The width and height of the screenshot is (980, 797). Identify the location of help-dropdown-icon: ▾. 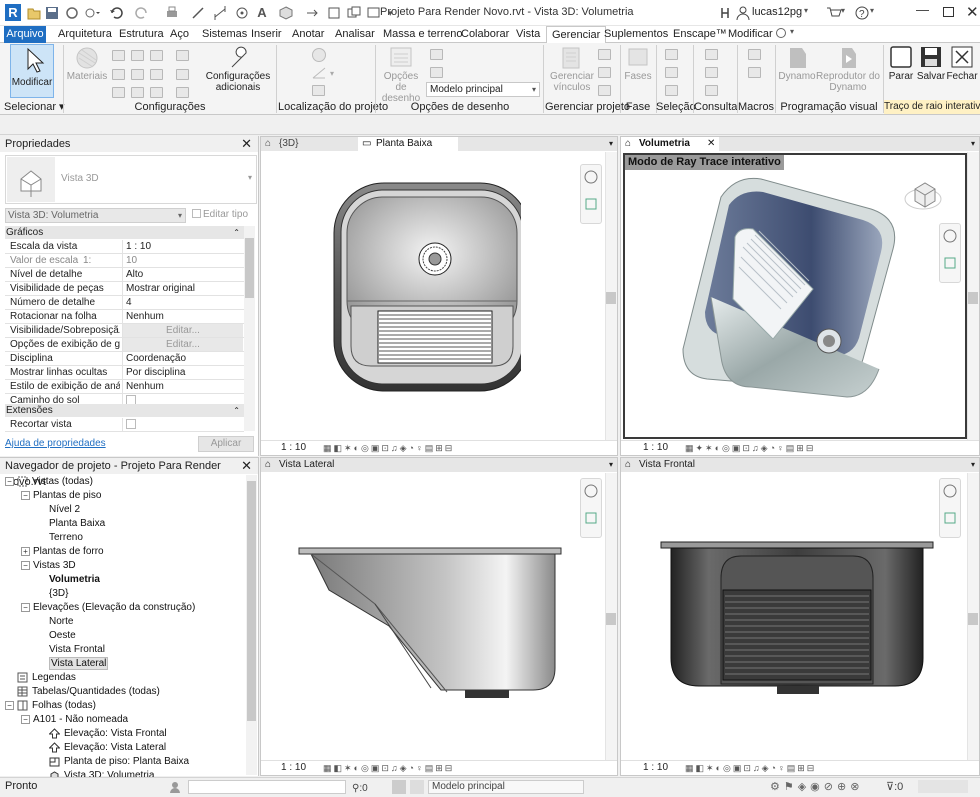
(872, 10).